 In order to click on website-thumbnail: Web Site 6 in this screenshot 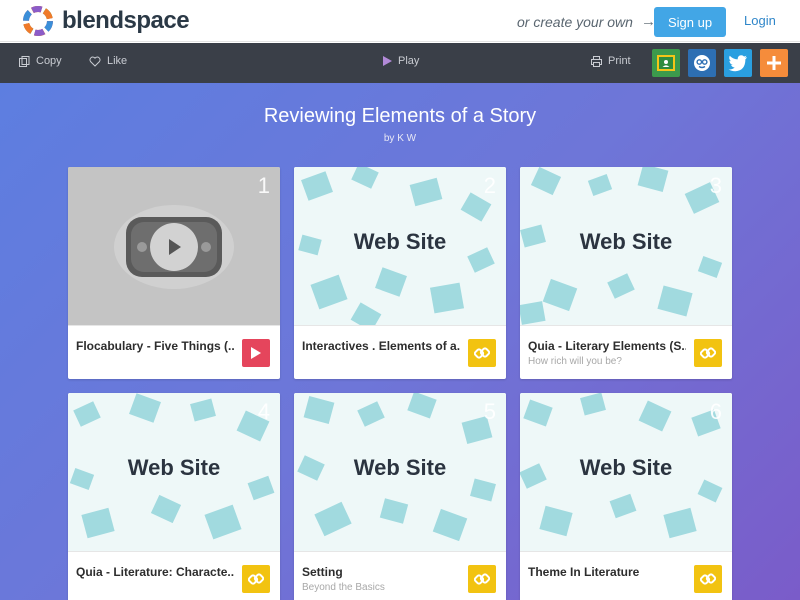, I will do `click(626, 472)`.